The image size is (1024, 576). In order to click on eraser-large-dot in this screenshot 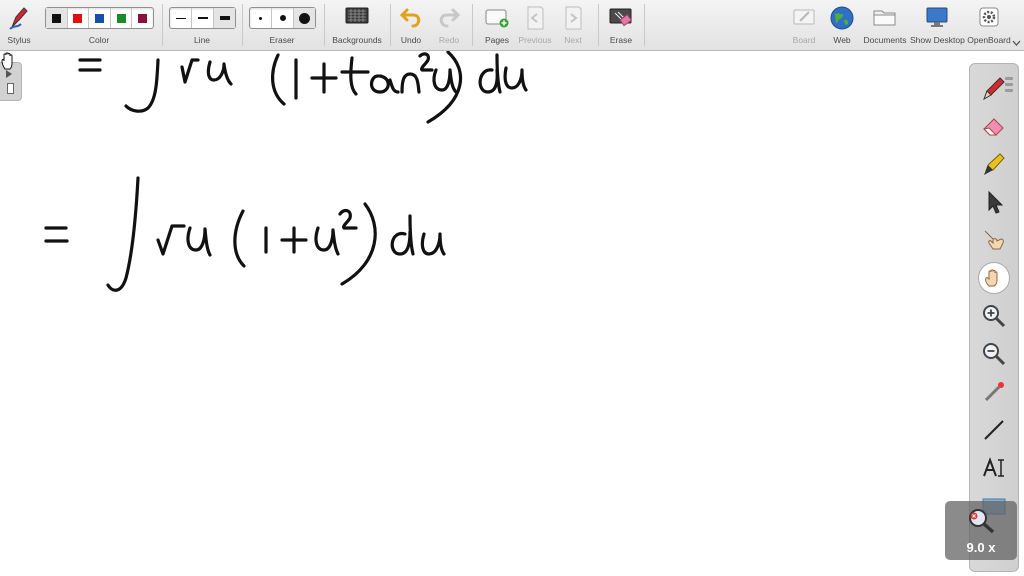, I will do `click(304, 18)`.